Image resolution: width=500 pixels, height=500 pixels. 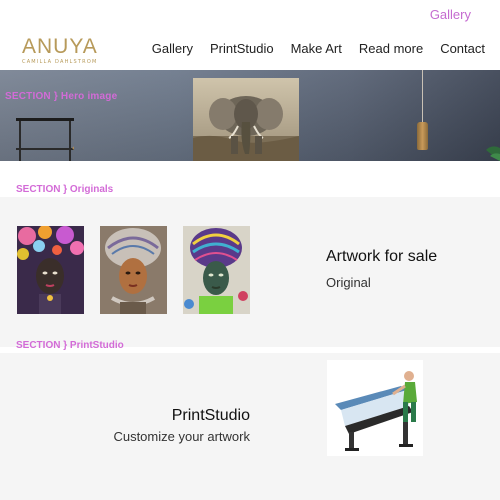 What do you see at coordinates (60, 62) in the screenshot?
I see `logo-tagline: CAMILLA DAHLSTROM` at bounding box center [60, 62].